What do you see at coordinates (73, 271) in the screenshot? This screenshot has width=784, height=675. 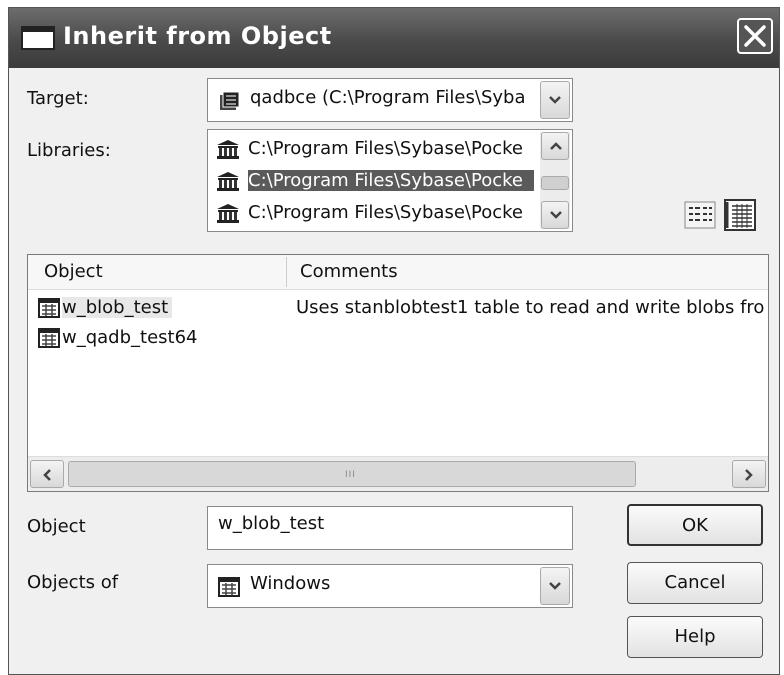 I see `column-header-object: Object` at bounding box center [73, 271].